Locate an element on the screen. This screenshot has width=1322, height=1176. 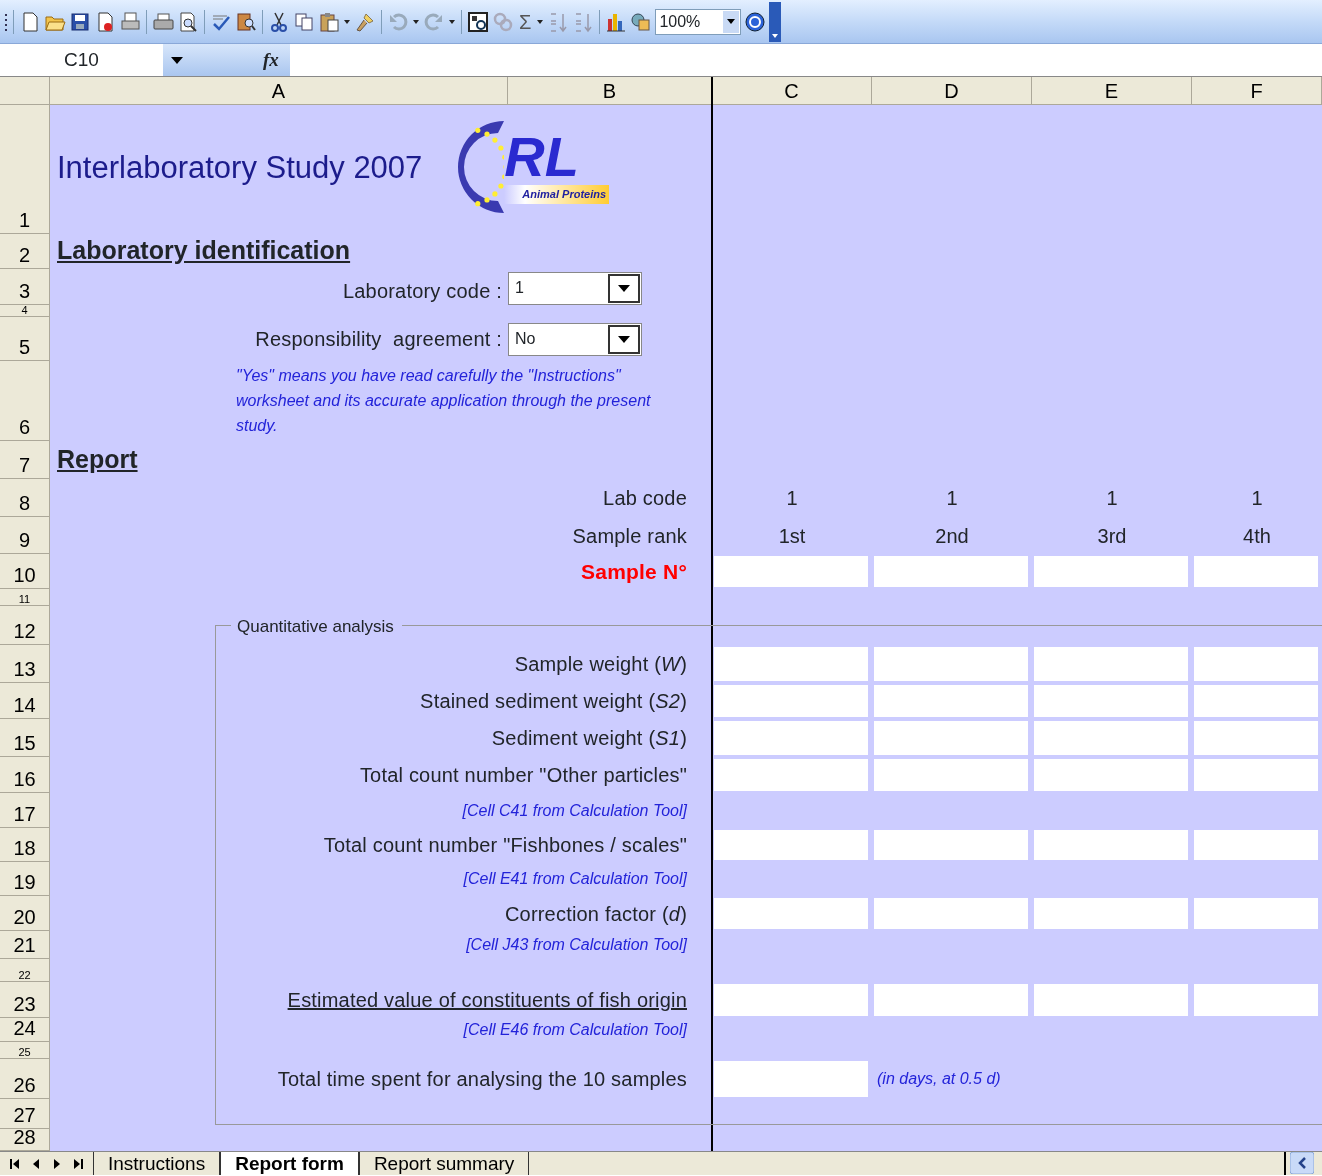
zoom-dropdown: 100% is located at coordinates (698, 21).